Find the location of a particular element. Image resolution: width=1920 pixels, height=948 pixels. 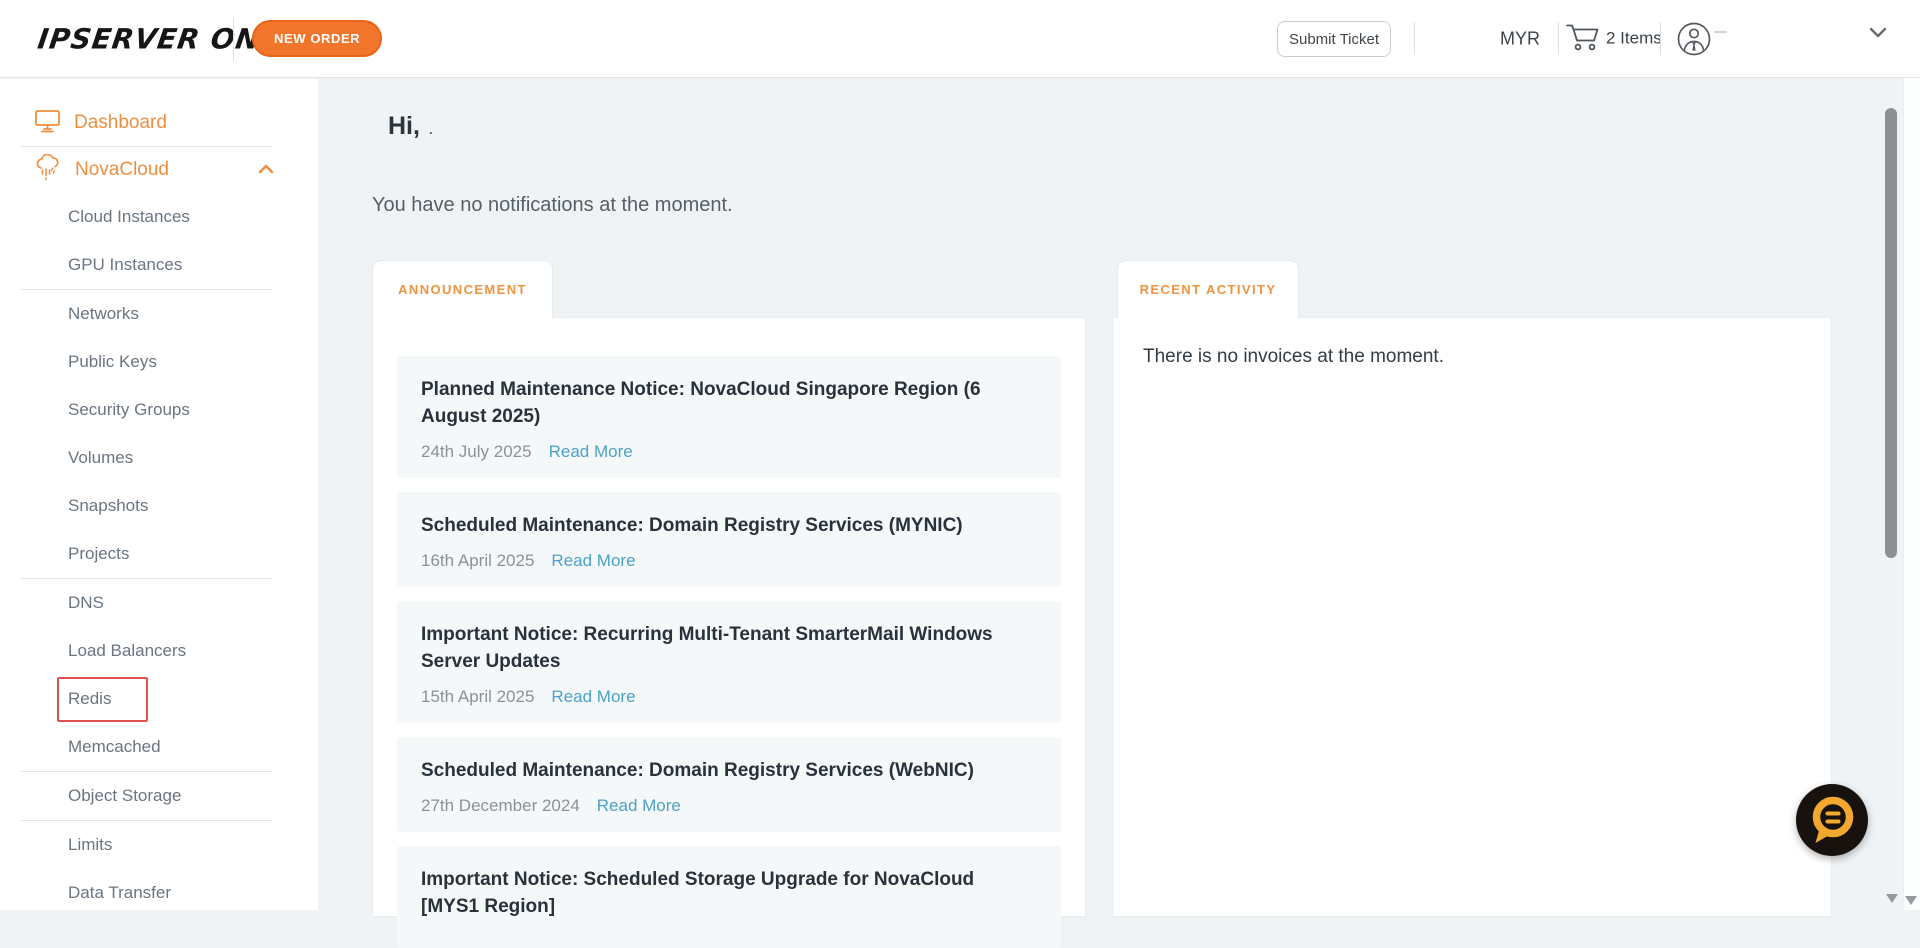

subitem-label: Security Groups is located at coordinates (129, 409).